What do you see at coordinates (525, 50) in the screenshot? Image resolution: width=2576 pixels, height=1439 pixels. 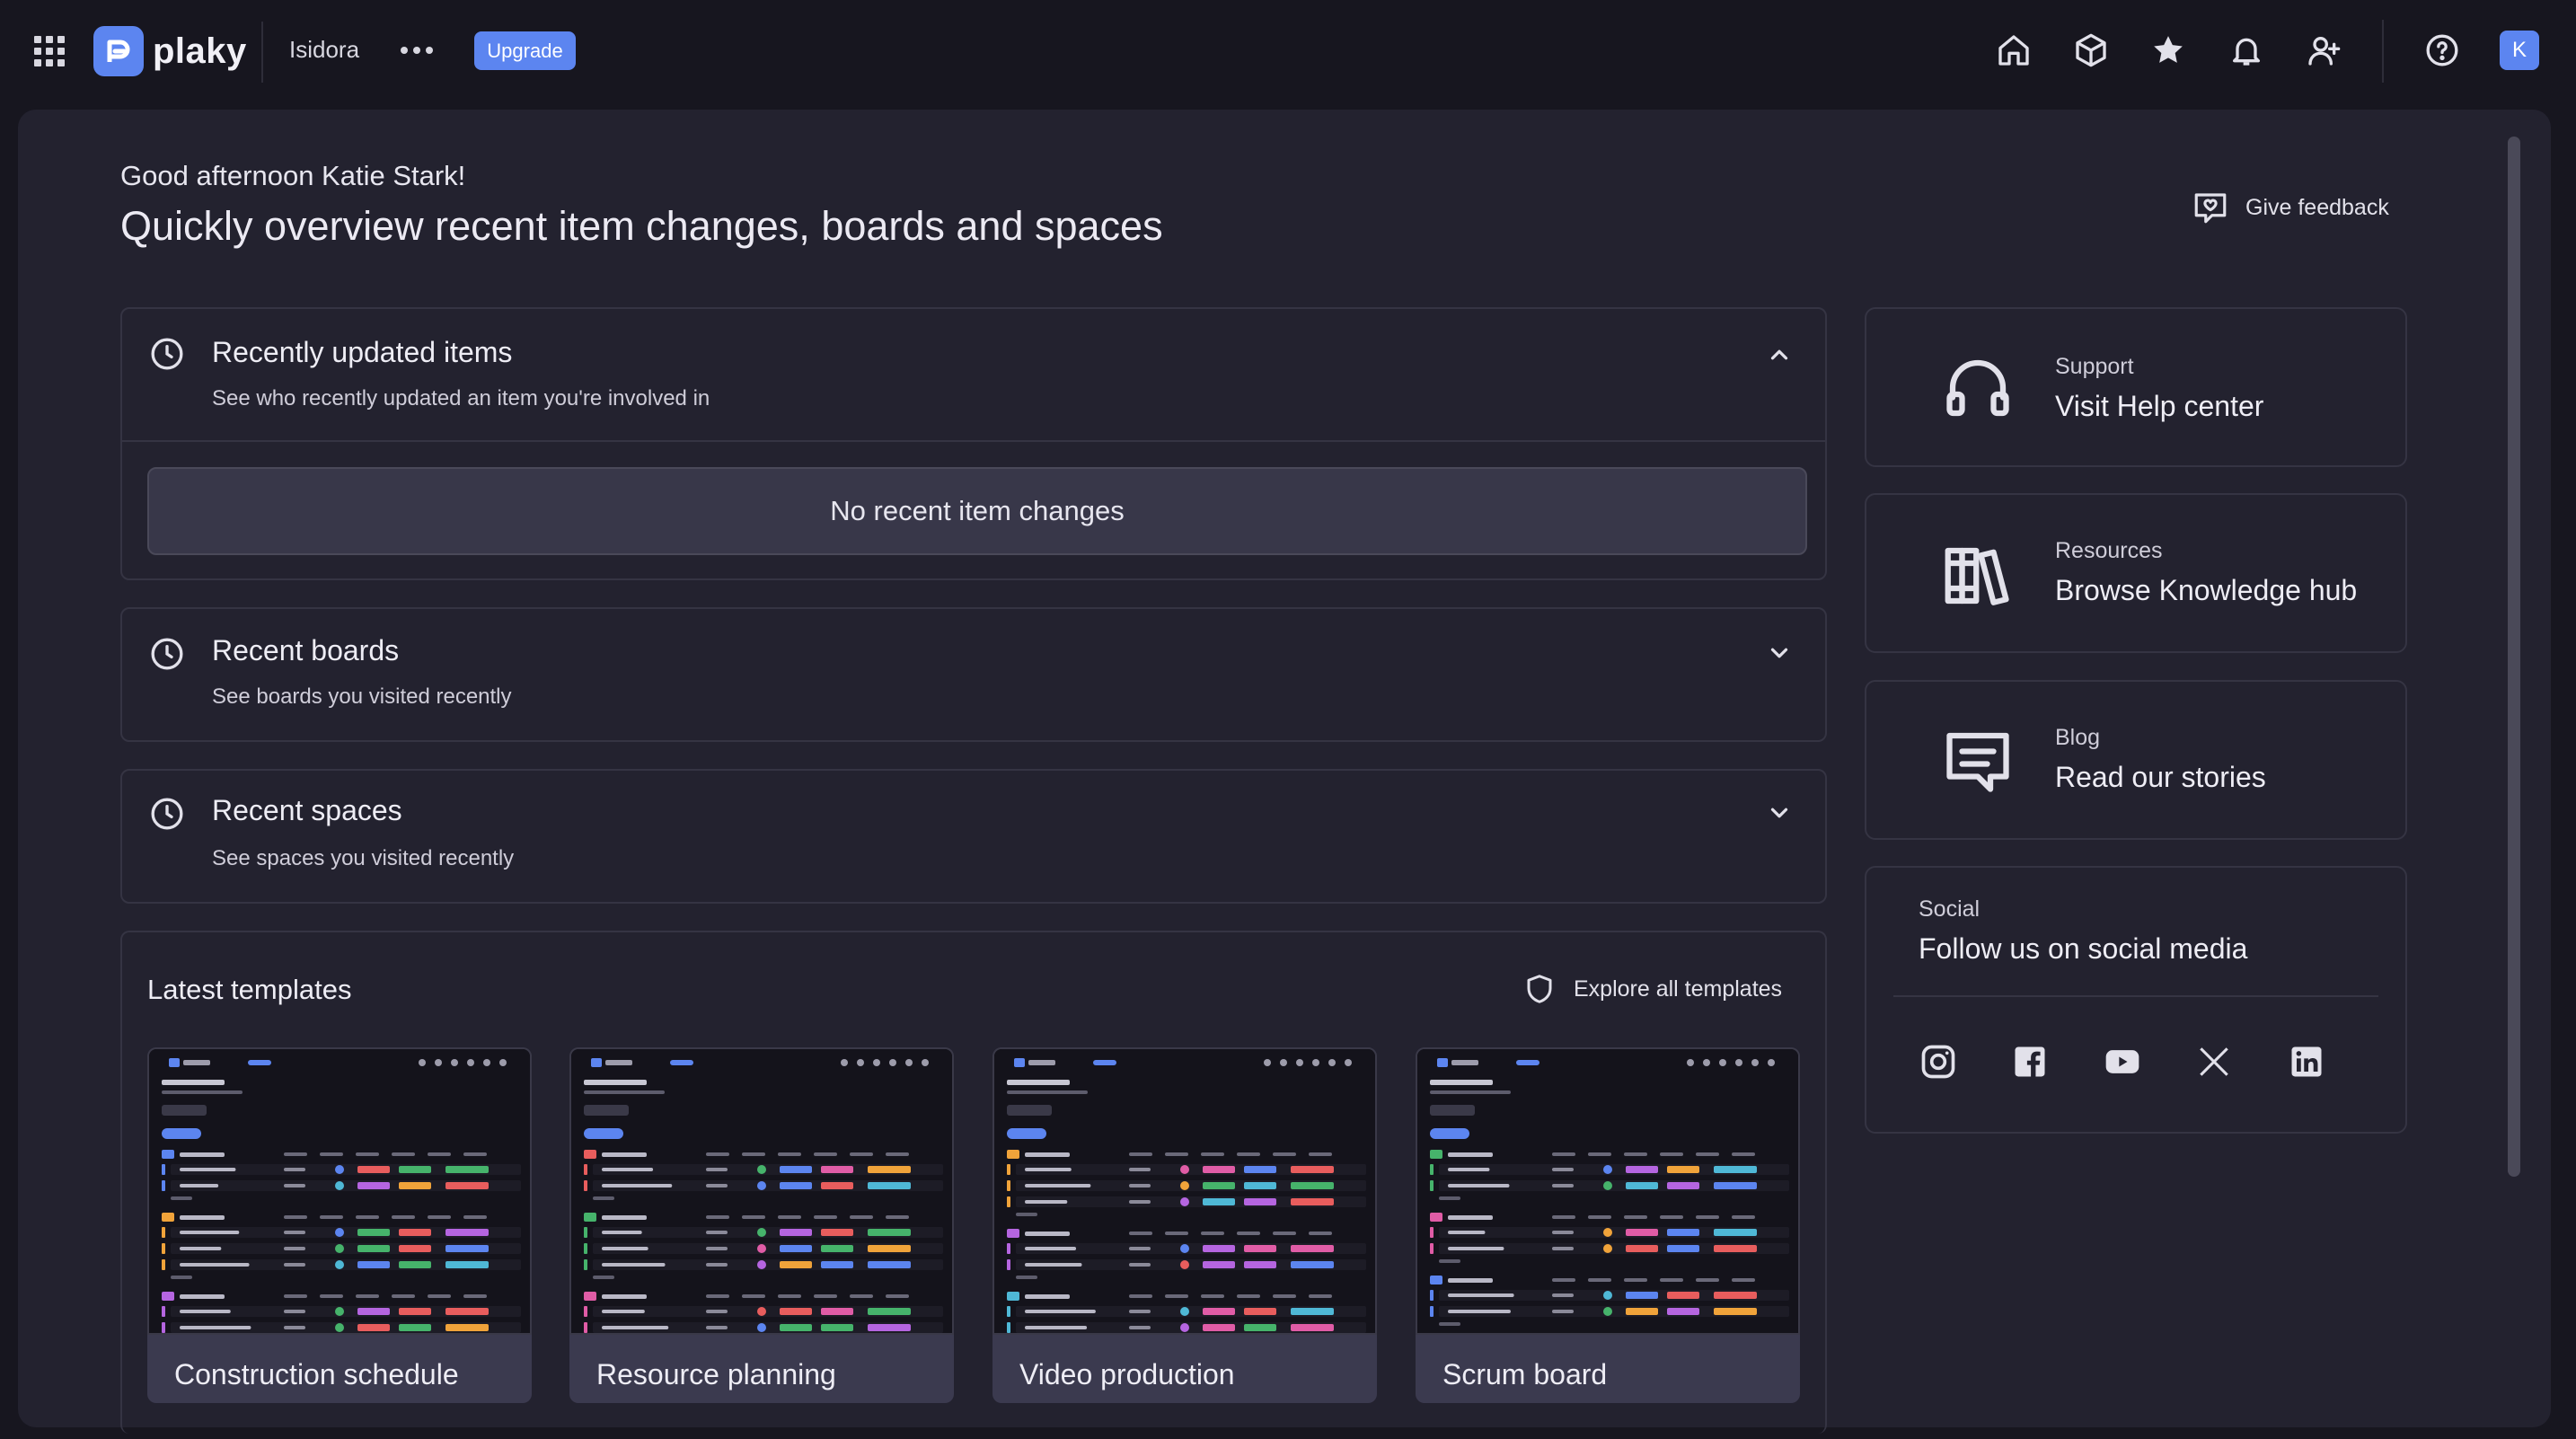 I see `upgrade-button: Upgrade` at bounding box center [525, 50].